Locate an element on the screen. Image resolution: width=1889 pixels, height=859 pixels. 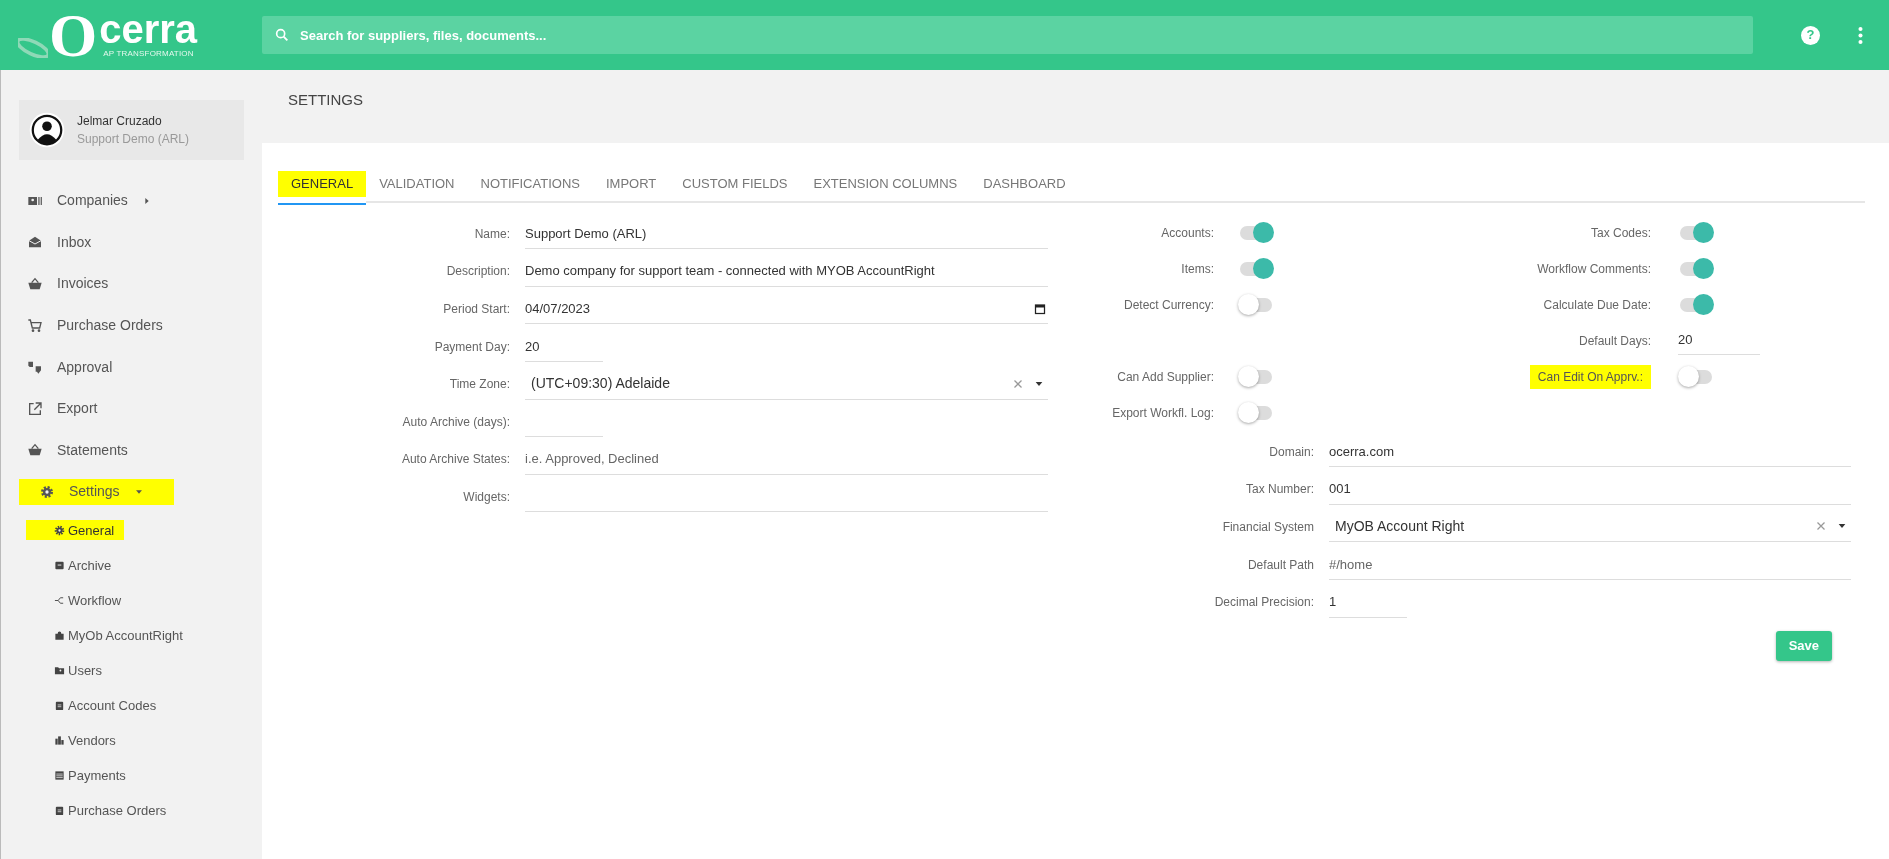
external-link-icon is located at coordinates (35, 408).